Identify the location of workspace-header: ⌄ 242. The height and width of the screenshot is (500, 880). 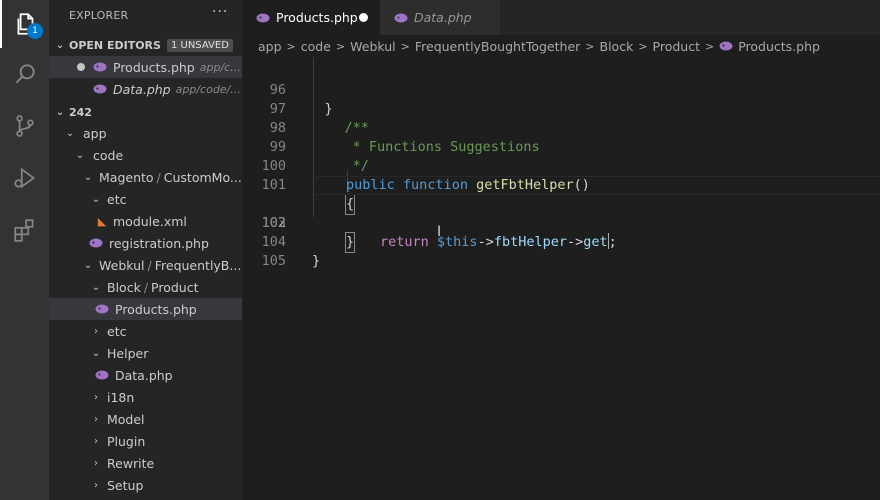
(145, 112).